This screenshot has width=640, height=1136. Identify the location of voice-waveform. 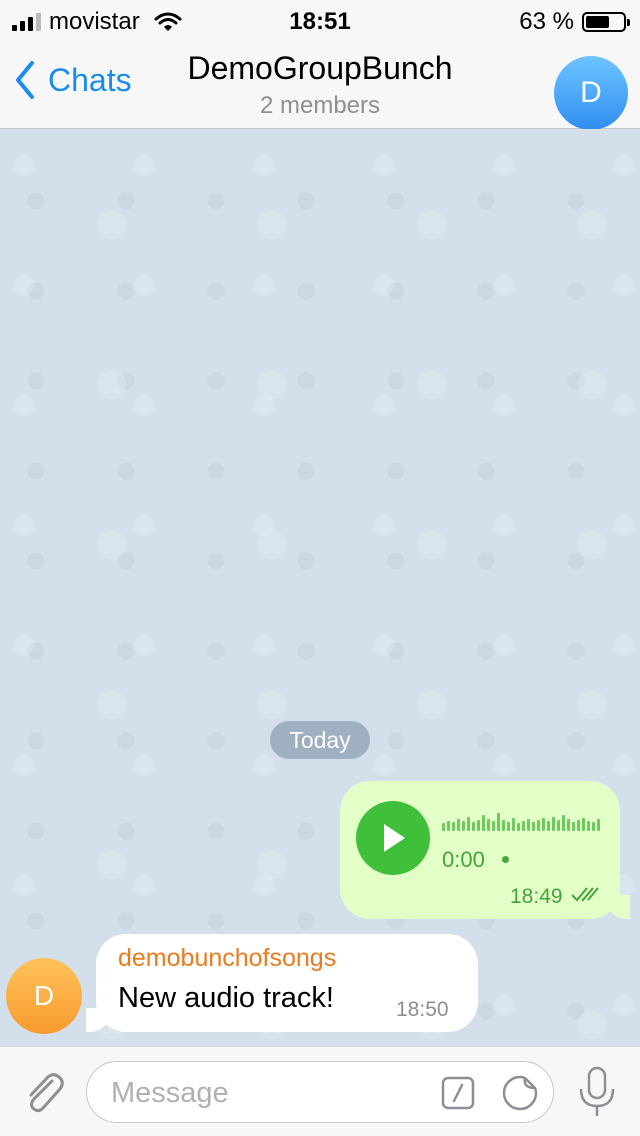
(522, 820).